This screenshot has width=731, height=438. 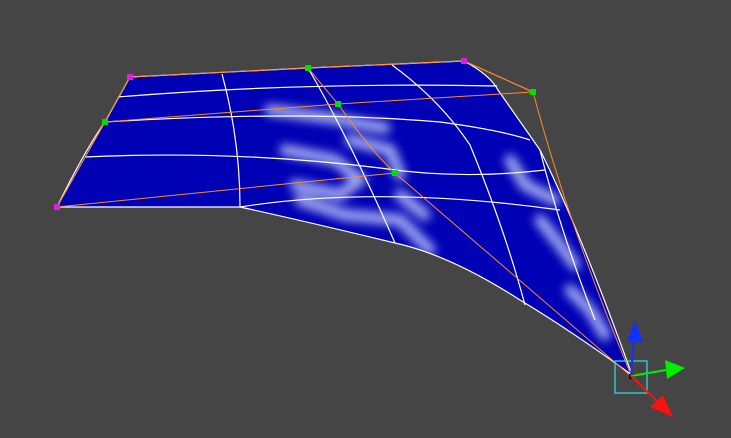 I want to click on gizmo-x-axis, so click(x=651, y=396).